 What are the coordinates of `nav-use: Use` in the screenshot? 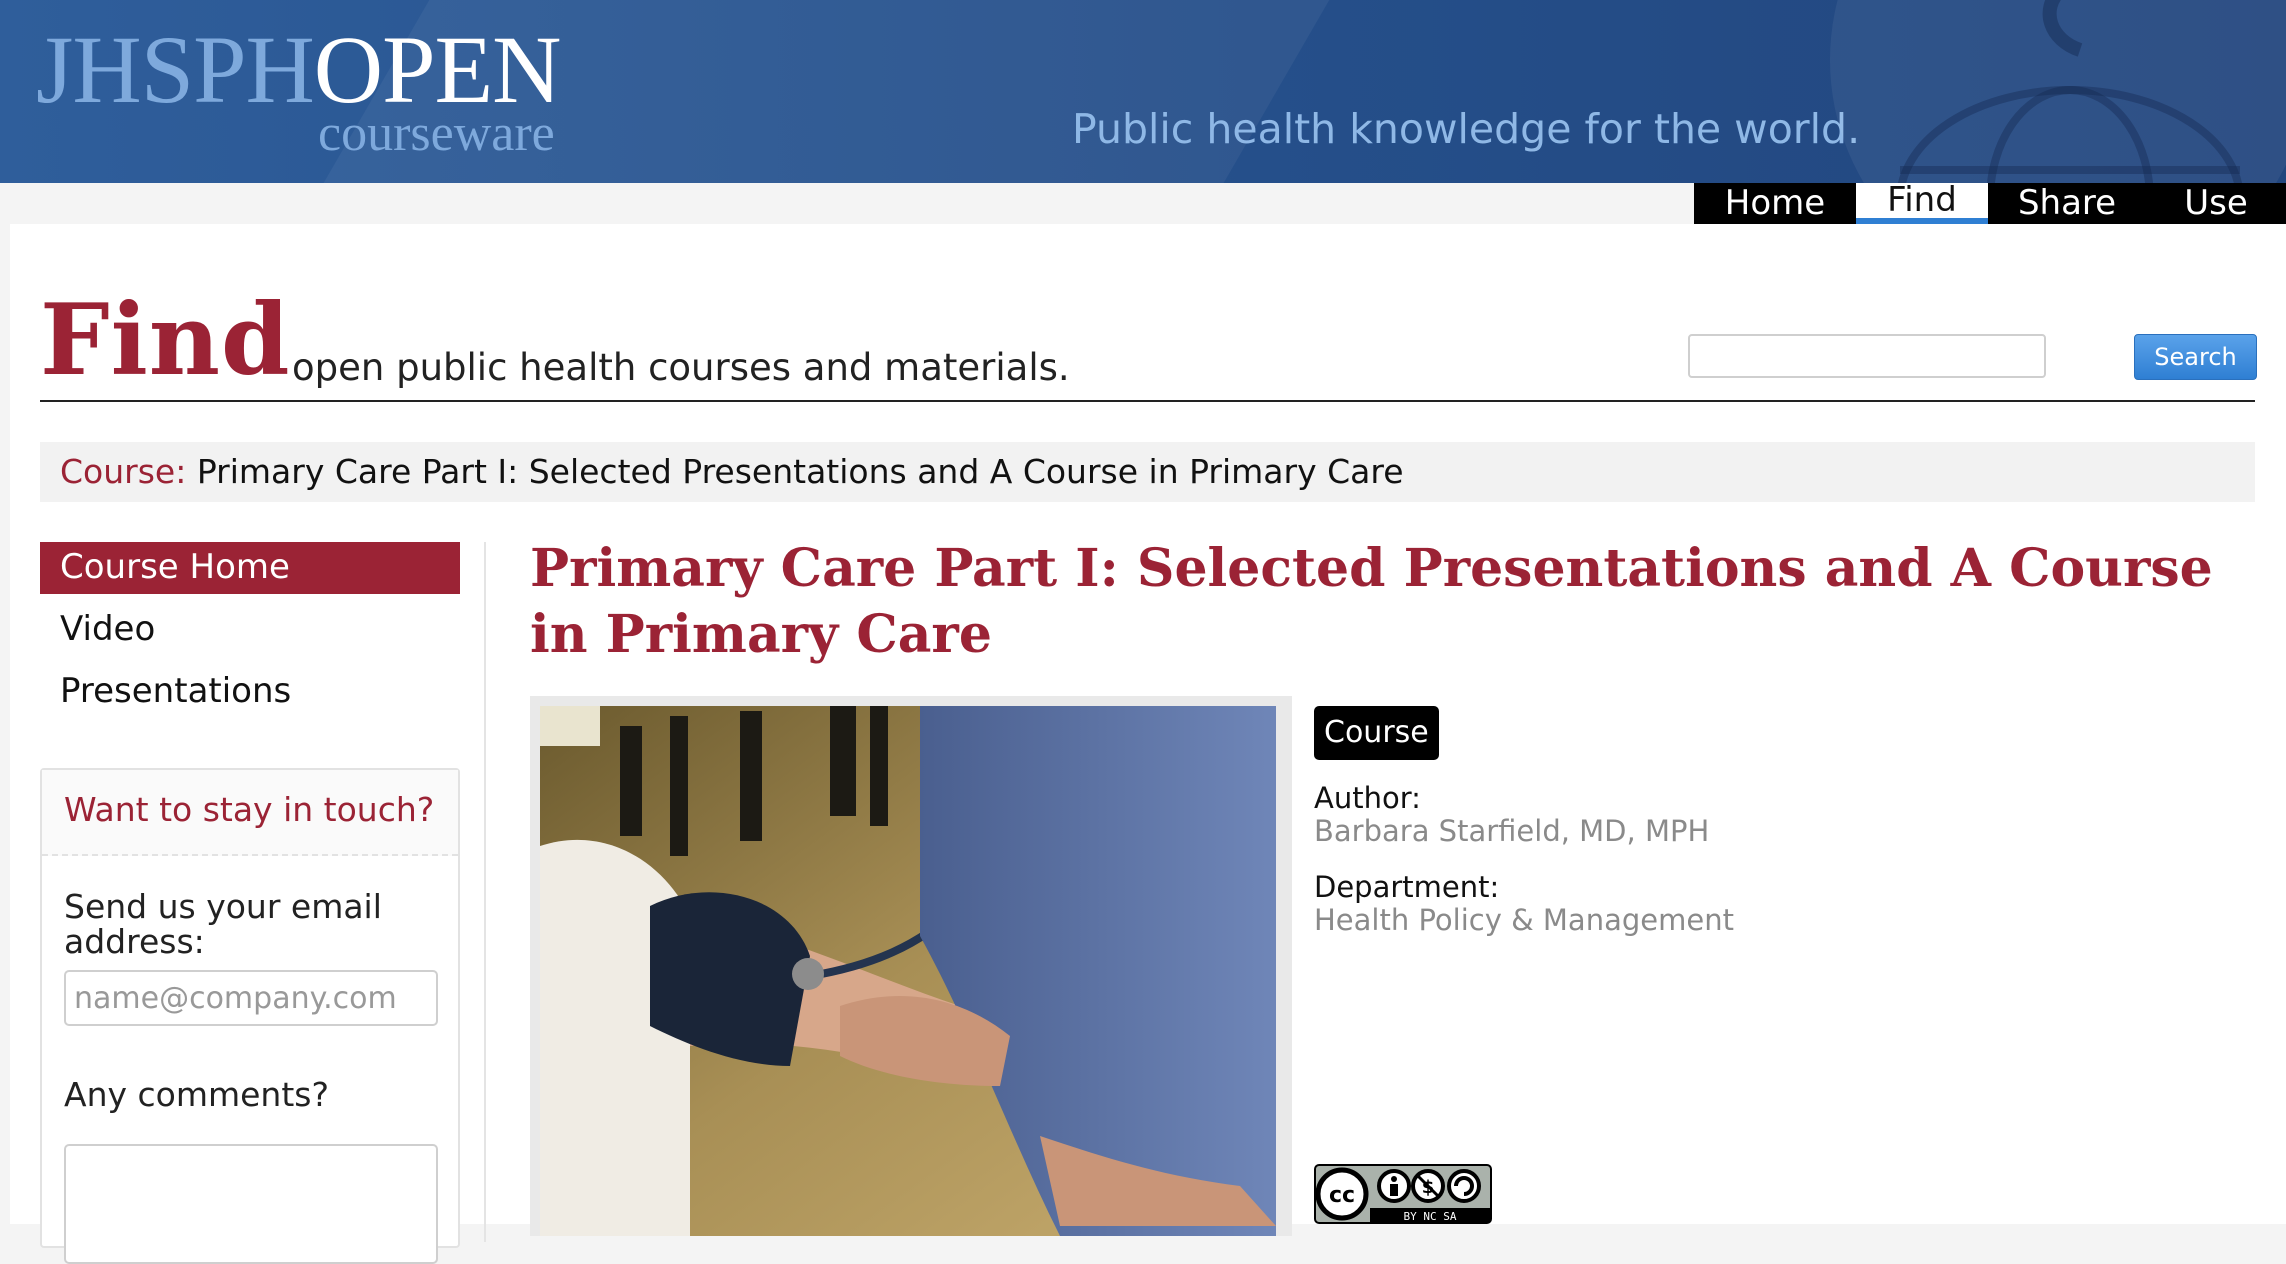 It's located at (2216, 203).